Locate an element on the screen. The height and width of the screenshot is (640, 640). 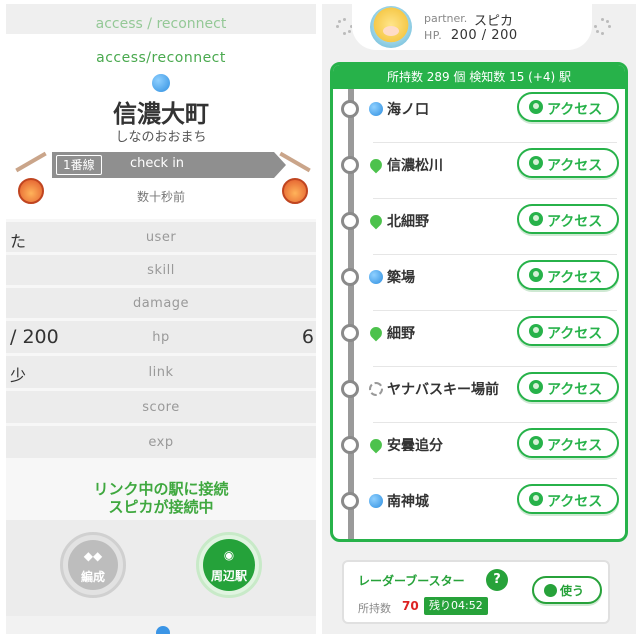
stat-row-hp: / 200 hp 6 is located at coordinates (161, 337).